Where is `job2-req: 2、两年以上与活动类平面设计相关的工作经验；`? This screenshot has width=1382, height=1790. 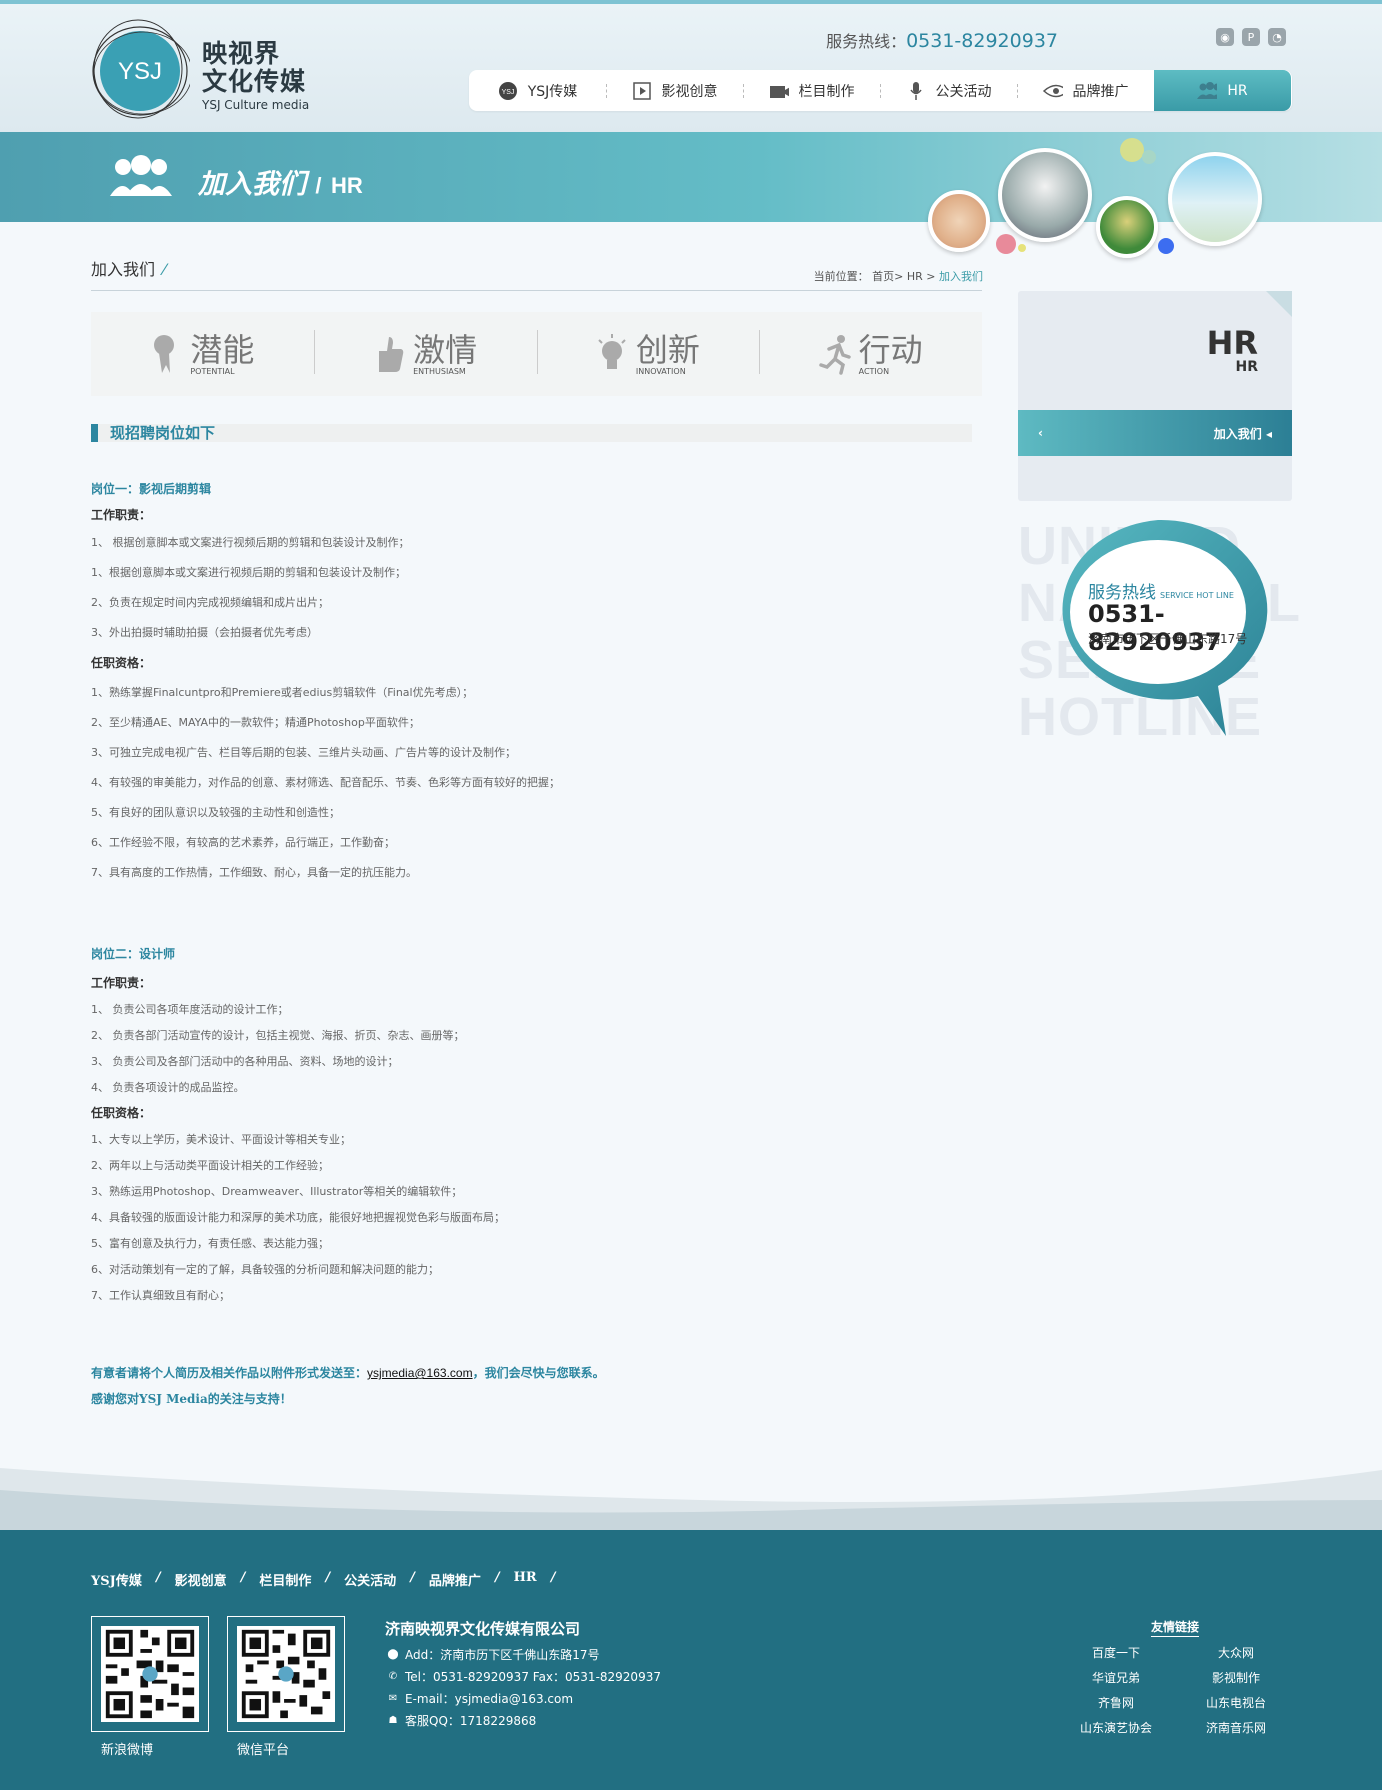 job2-req: 2、两年以上与活动类平面设计相关的工作经验； is located at coordinates (210, 1165).